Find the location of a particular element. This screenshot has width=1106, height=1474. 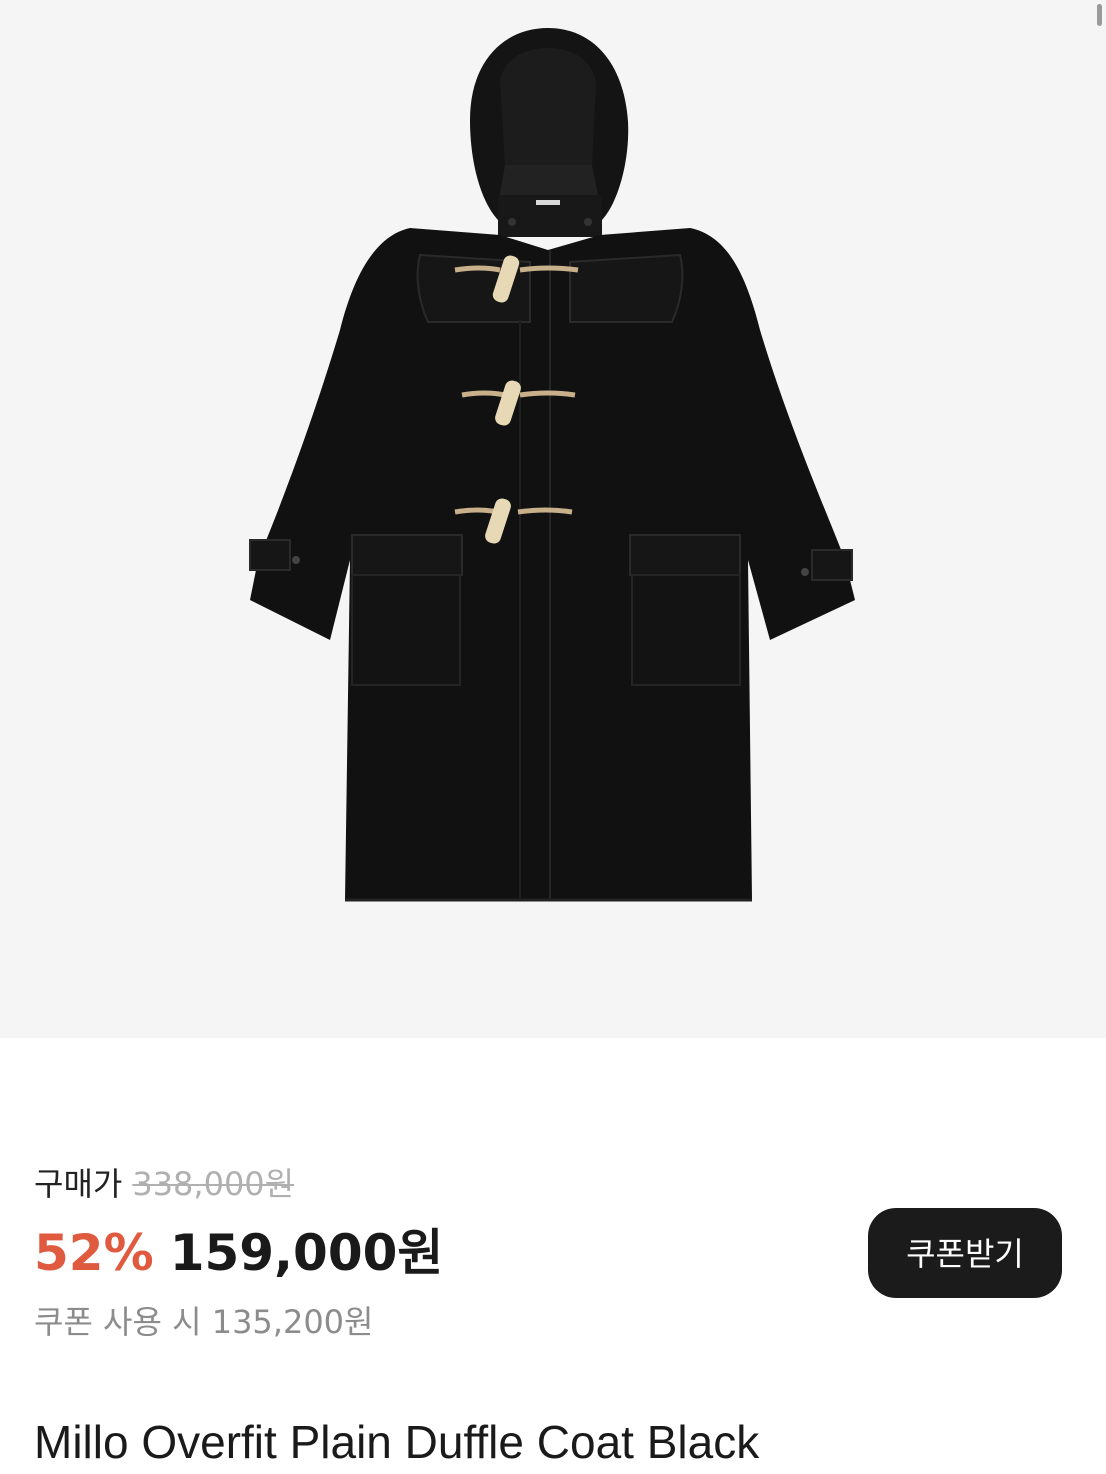

price-label-row: 구매가 338,000원 is located at coordinates (164, 1184).